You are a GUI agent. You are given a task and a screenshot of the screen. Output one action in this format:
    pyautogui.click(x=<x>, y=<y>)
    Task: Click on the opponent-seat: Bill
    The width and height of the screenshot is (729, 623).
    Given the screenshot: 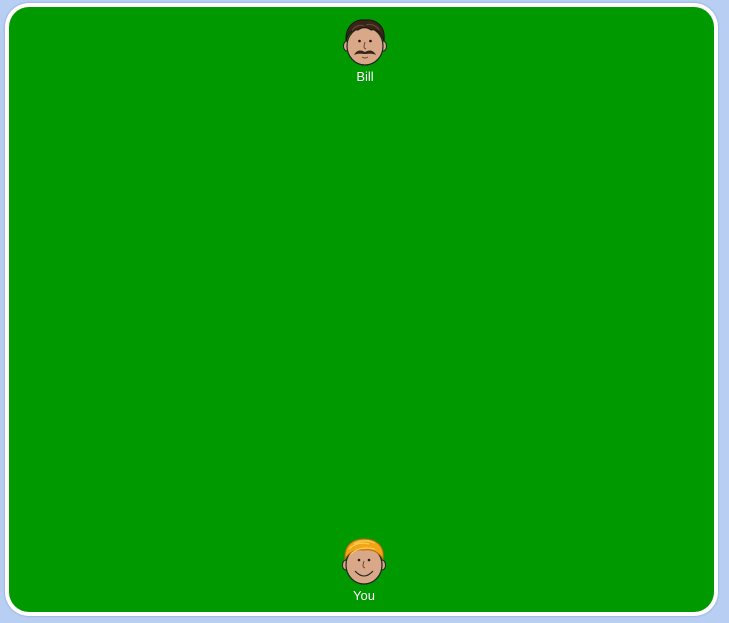 What is the action you would take?
    pyautogui.click(x=365, y=50)
    